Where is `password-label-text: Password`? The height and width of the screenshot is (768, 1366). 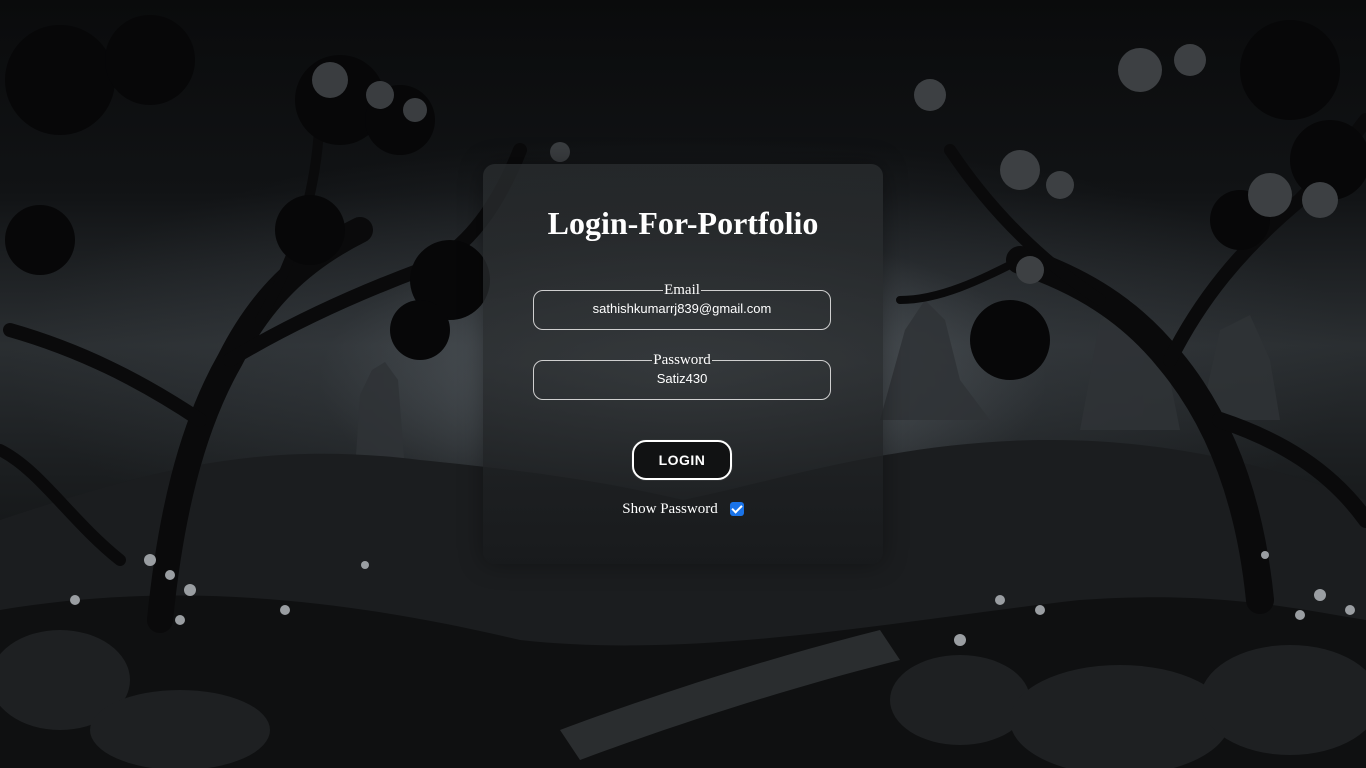
password-label-text: Password is located at coordinates (682, 360).